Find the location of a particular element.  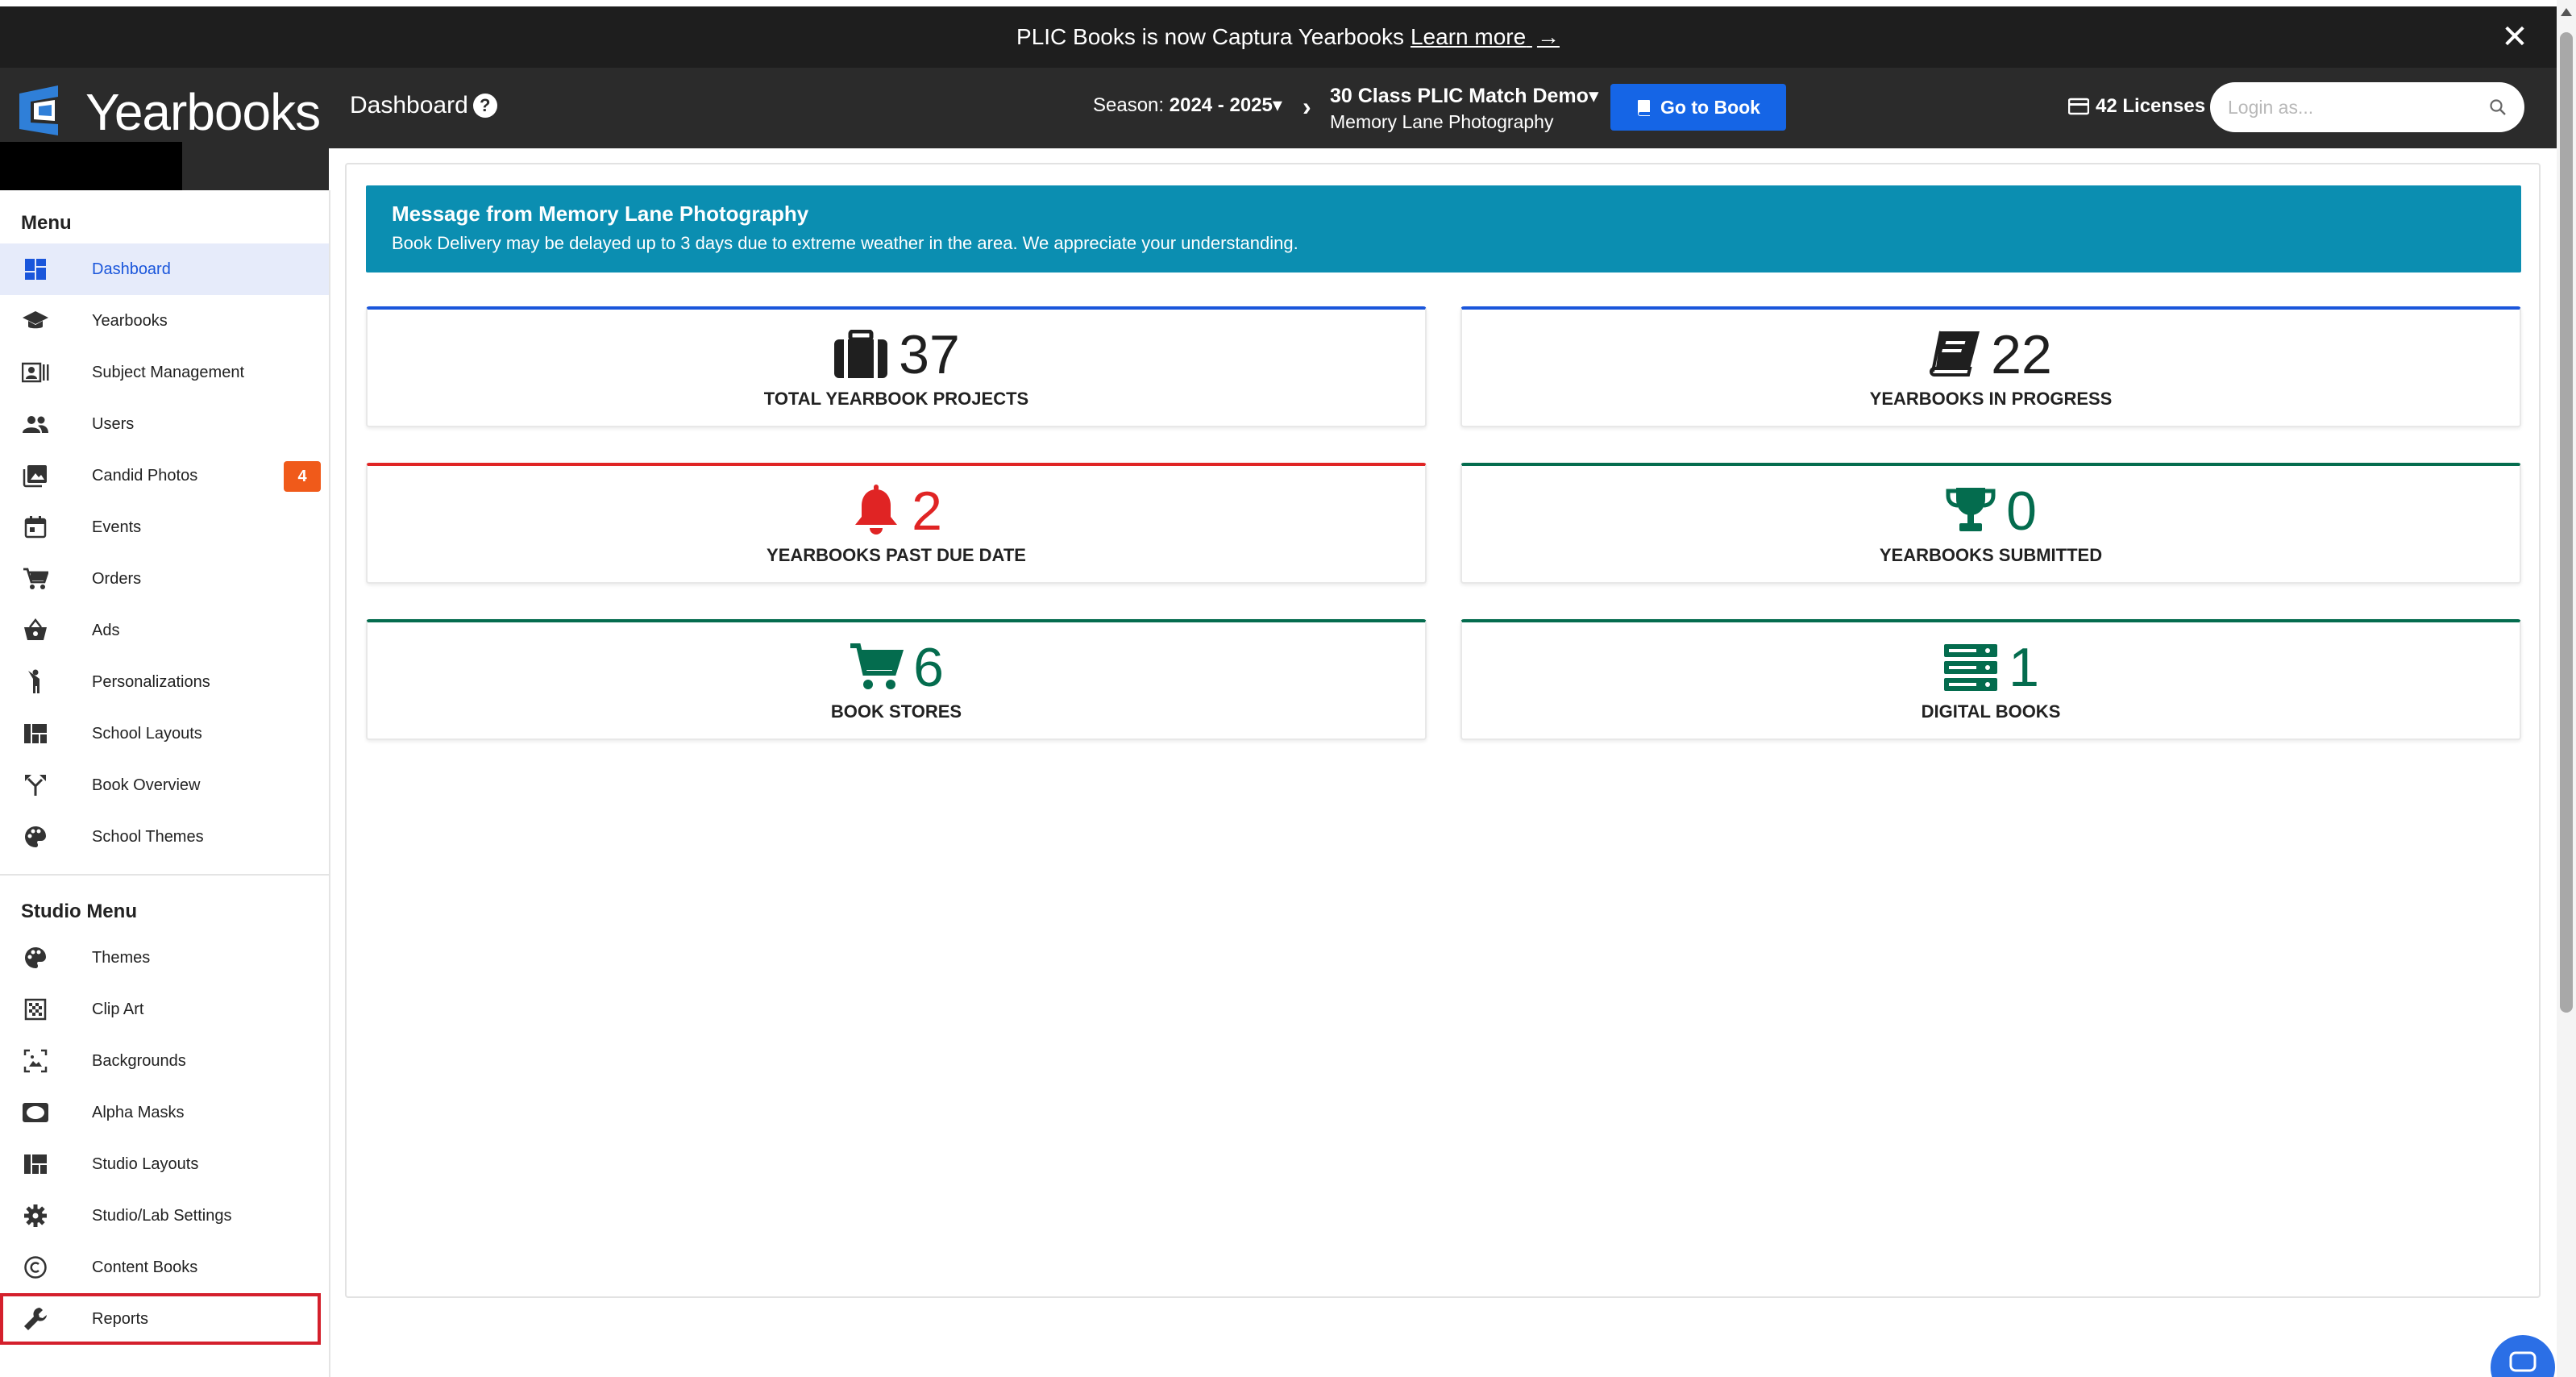

stat-value: 2 is located at coordinates (927, 511).